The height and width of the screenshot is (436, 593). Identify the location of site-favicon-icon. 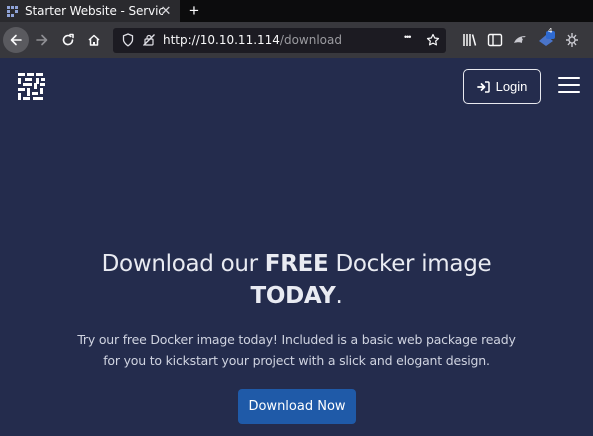
(12, 11).